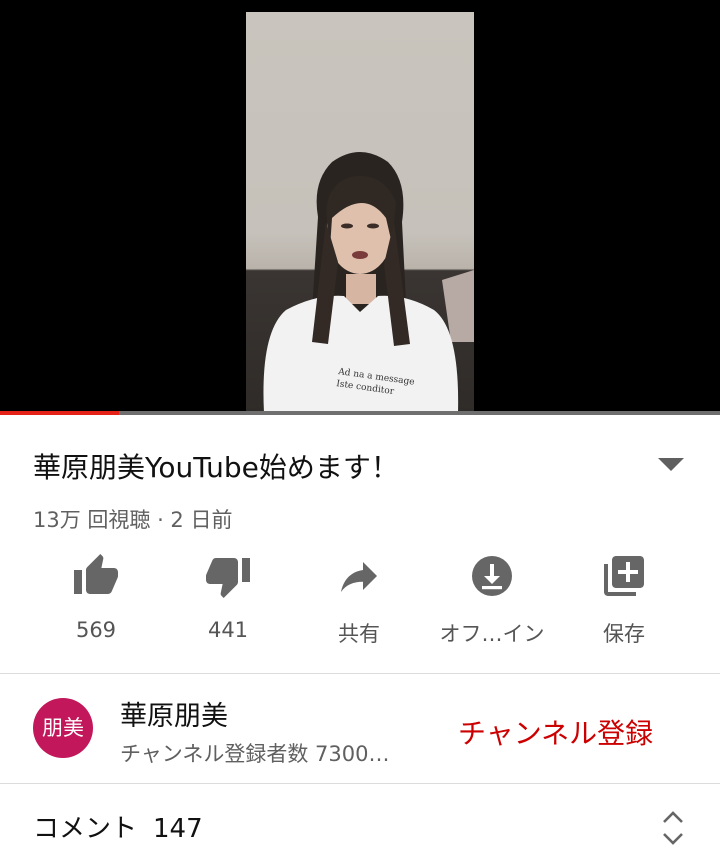 The width and height of the screenshot is (720, 860). I want to click on comments-label: コメント, so click(85, 829).